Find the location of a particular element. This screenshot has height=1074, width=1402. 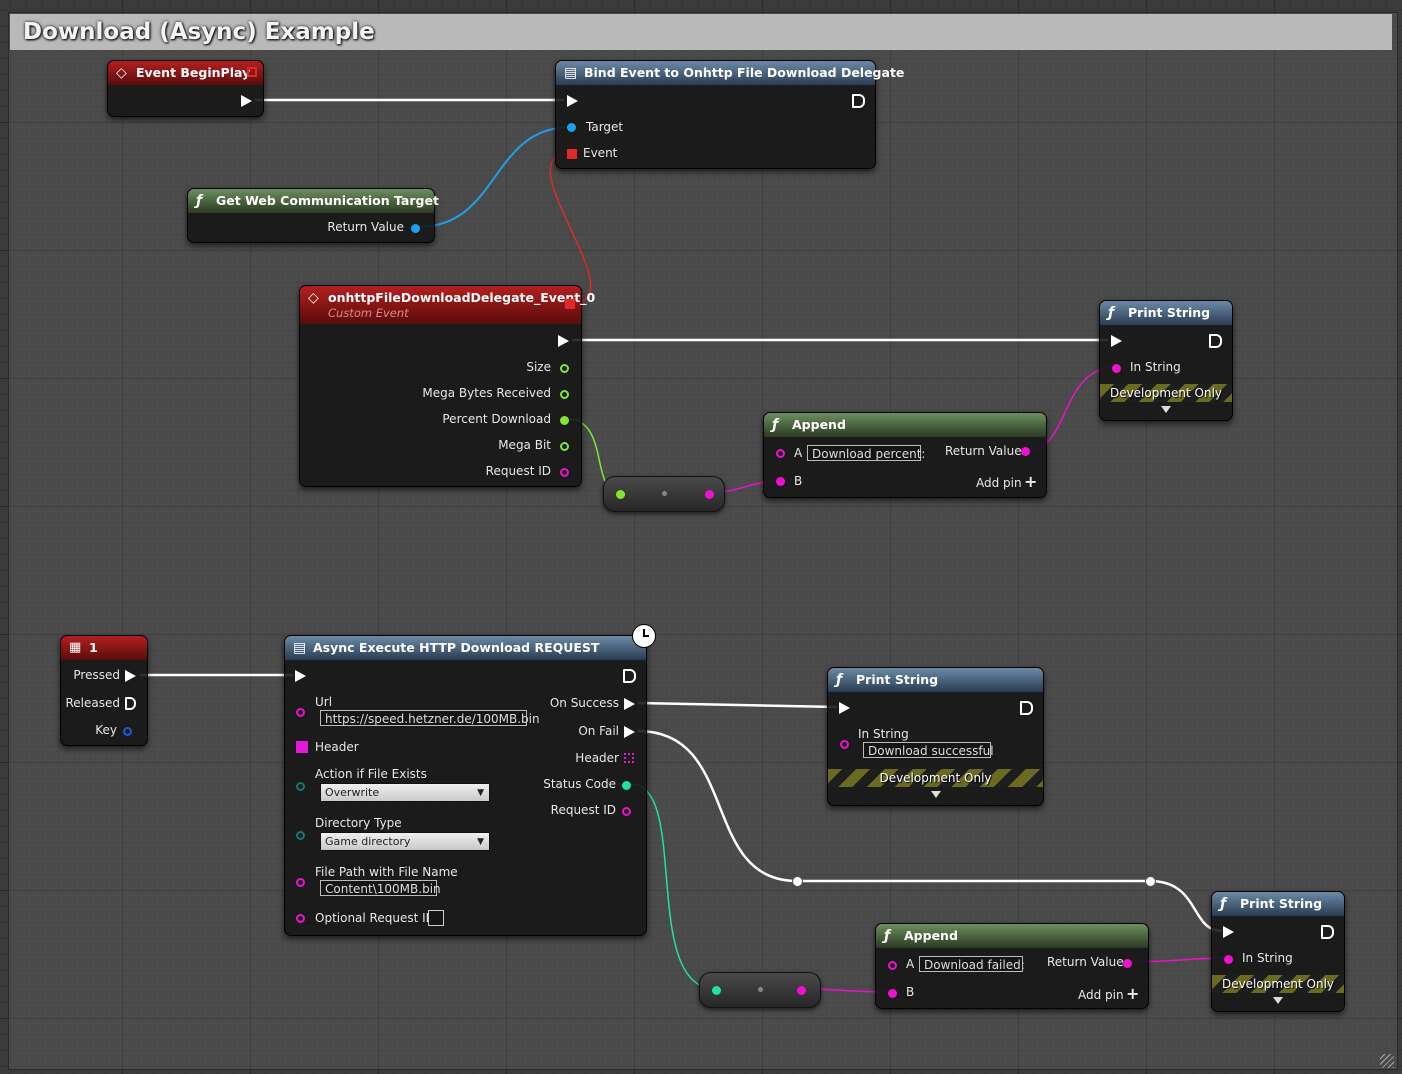

target-label: Target is located at coordinates (605, 127).